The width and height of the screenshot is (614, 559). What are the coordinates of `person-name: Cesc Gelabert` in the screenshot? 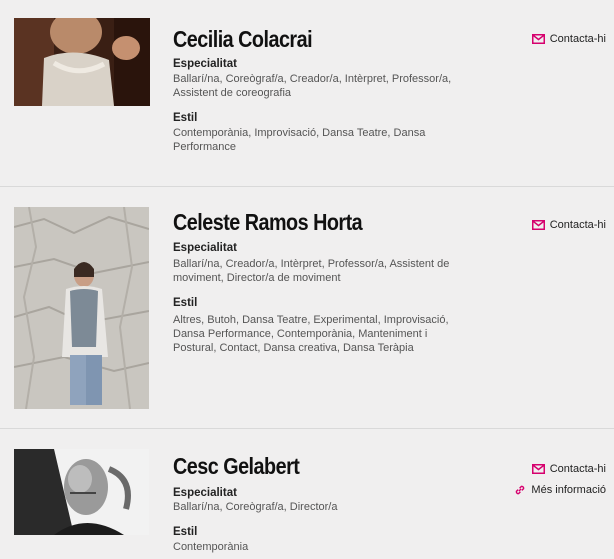 It's located at (236, 466).